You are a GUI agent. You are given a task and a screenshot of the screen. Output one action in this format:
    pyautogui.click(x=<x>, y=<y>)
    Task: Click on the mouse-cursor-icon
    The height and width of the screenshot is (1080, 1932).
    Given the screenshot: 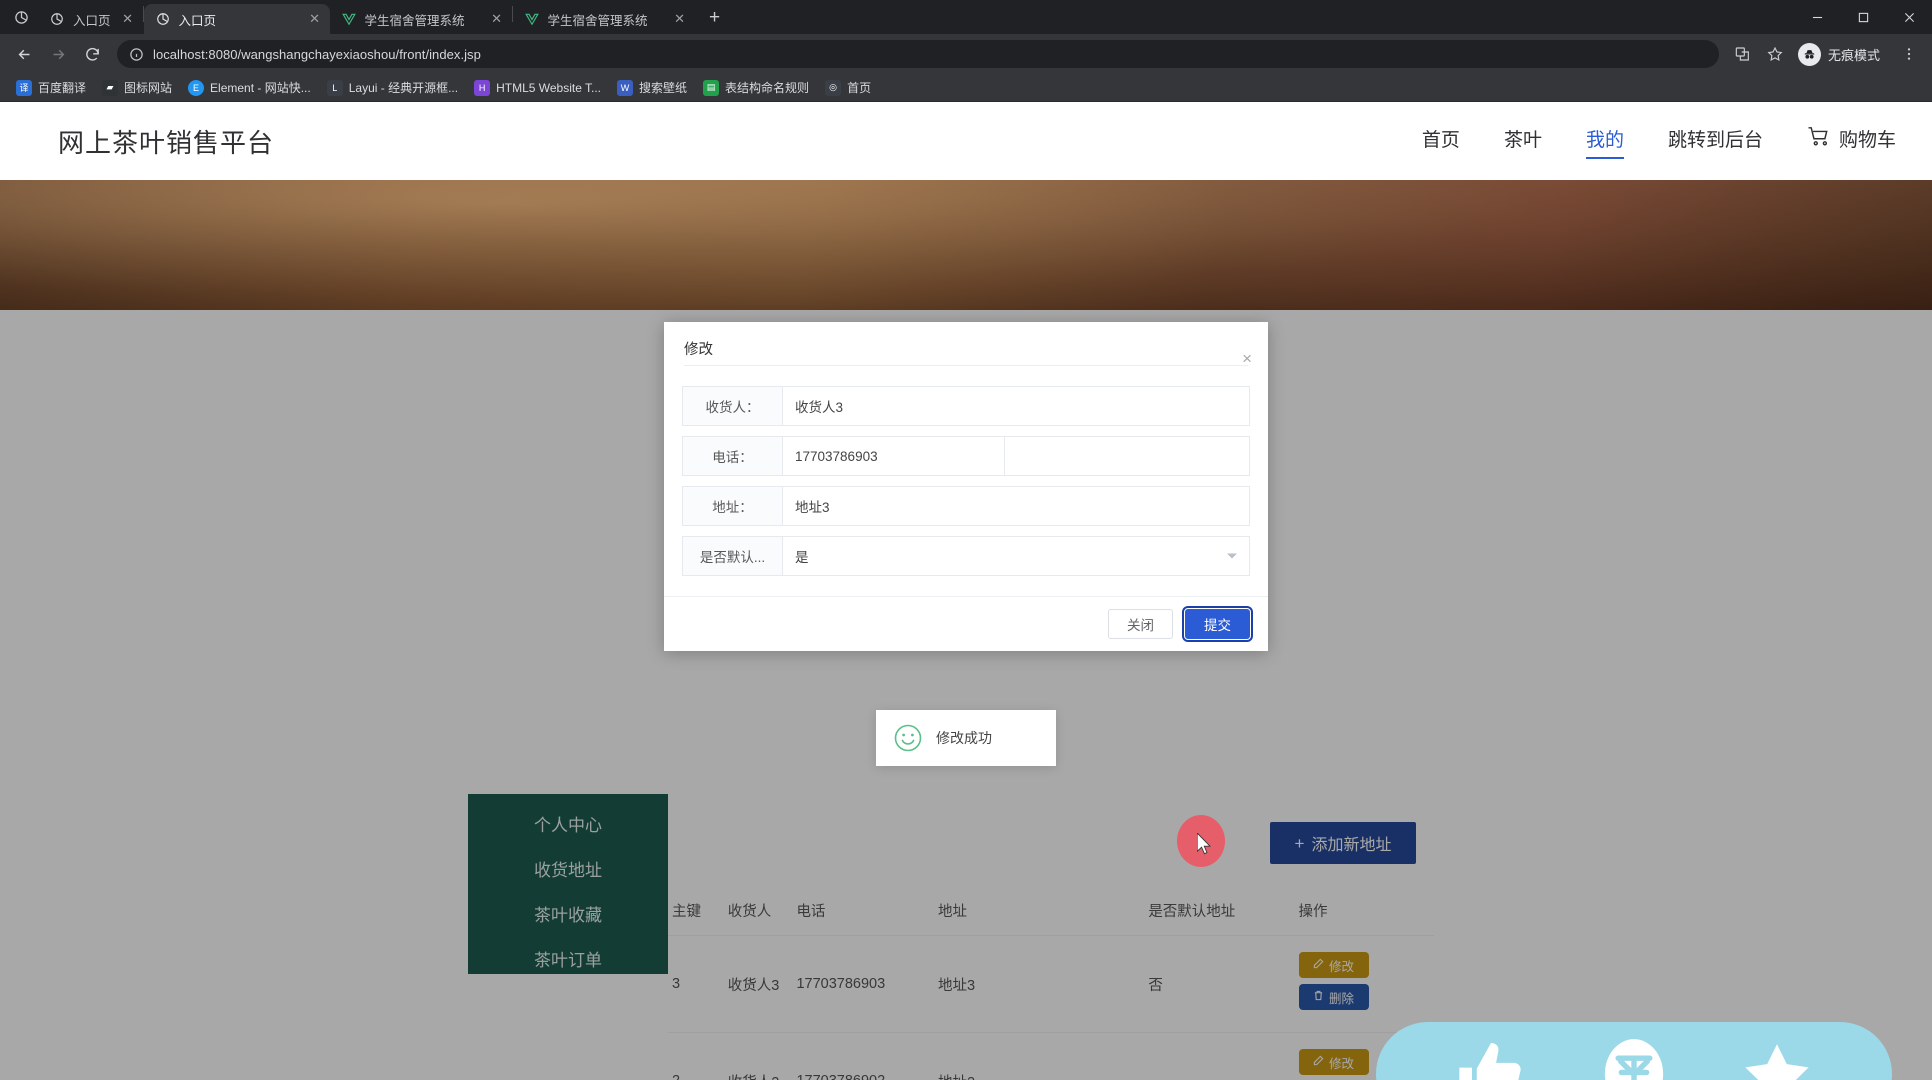 What is the action you would take?
    pyautogui.click(x=1204, y=844)
    